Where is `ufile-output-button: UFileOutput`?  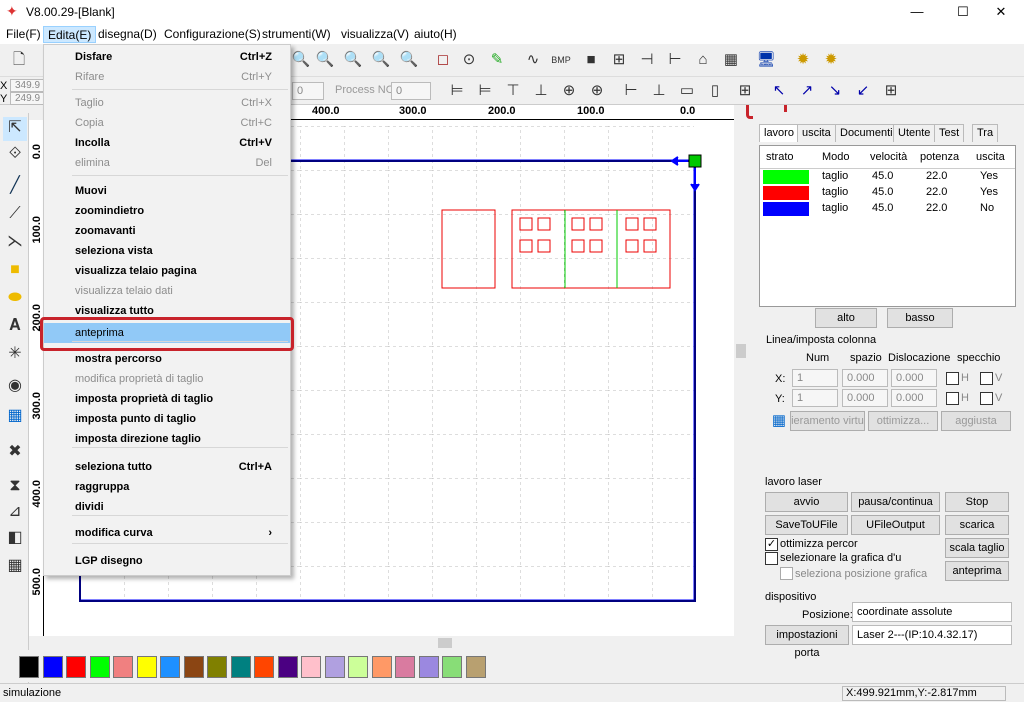
ufile-output-button: UFileOutput is located at coordinates (895, 525).